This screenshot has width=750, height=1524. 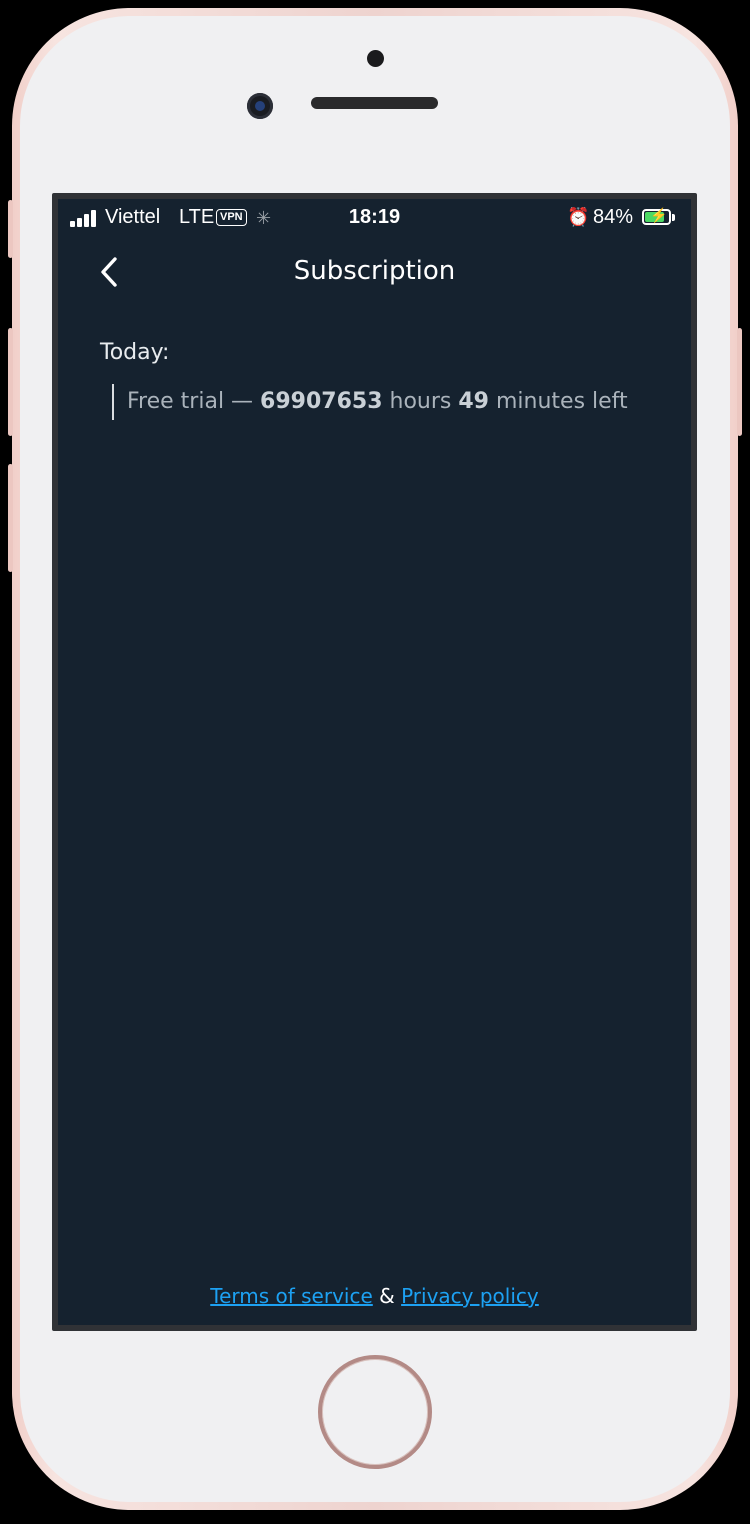 I want to click on mute-switch, so click(x=10, y=229).